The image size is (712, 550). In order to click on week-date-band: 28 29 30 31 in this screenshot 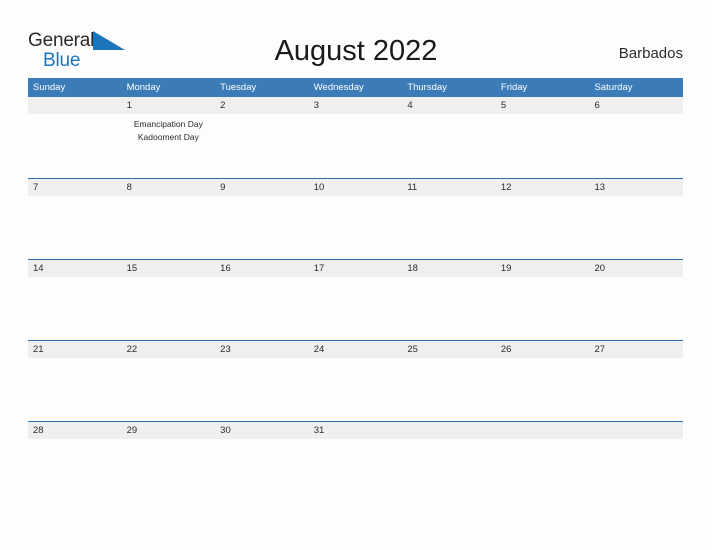, I will do `click(355, 430)`.